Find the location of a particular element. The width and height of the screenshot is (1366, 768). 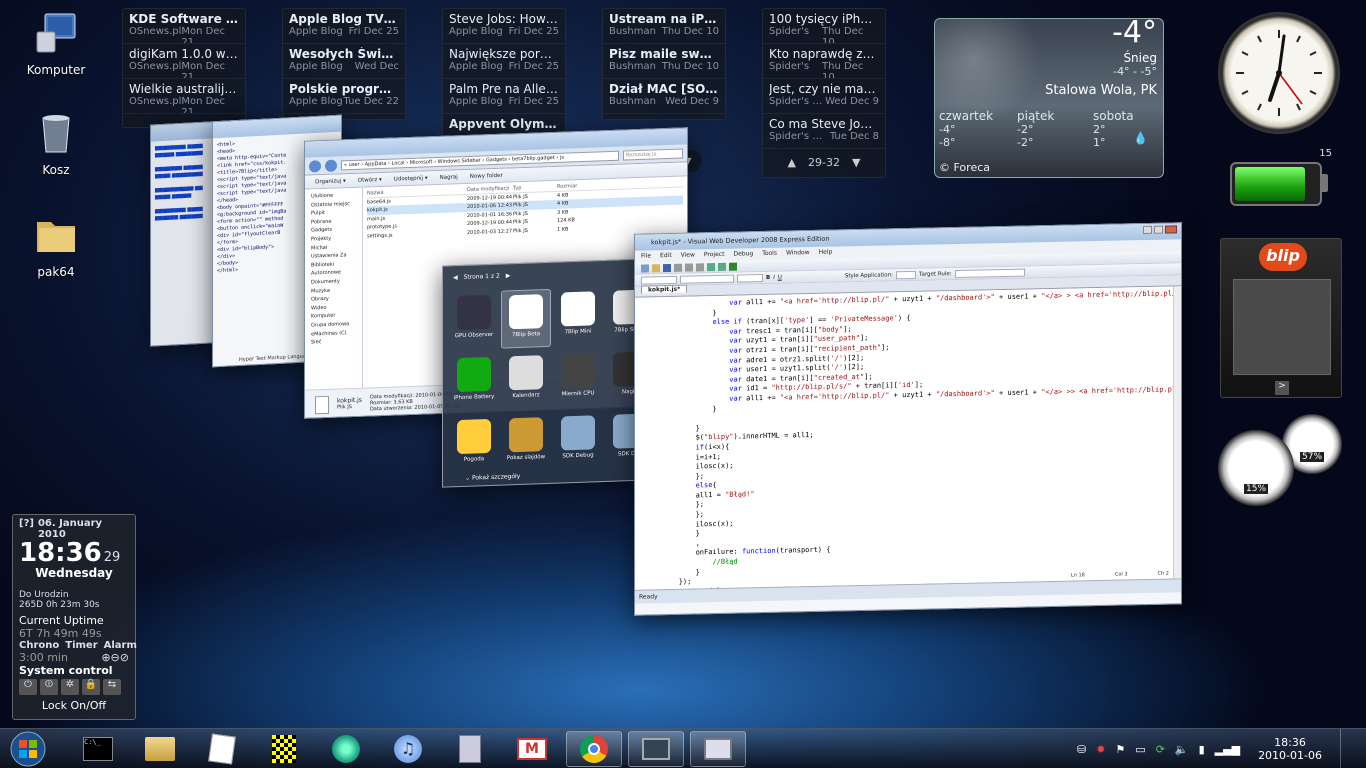

alarm-tab: Alarm is located at coordinates (120, 645).